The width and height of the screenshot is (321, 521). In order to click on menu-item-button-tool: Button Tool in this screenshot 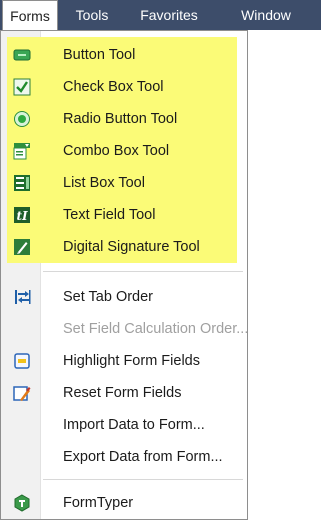, I will do `click(124, 55)`.